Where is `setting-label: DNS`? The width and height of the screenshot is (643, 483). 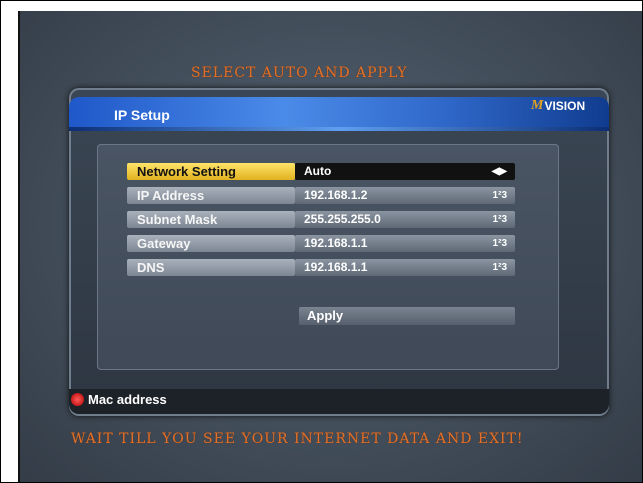
setting-label: DNS is located at coordinates (211, 267).